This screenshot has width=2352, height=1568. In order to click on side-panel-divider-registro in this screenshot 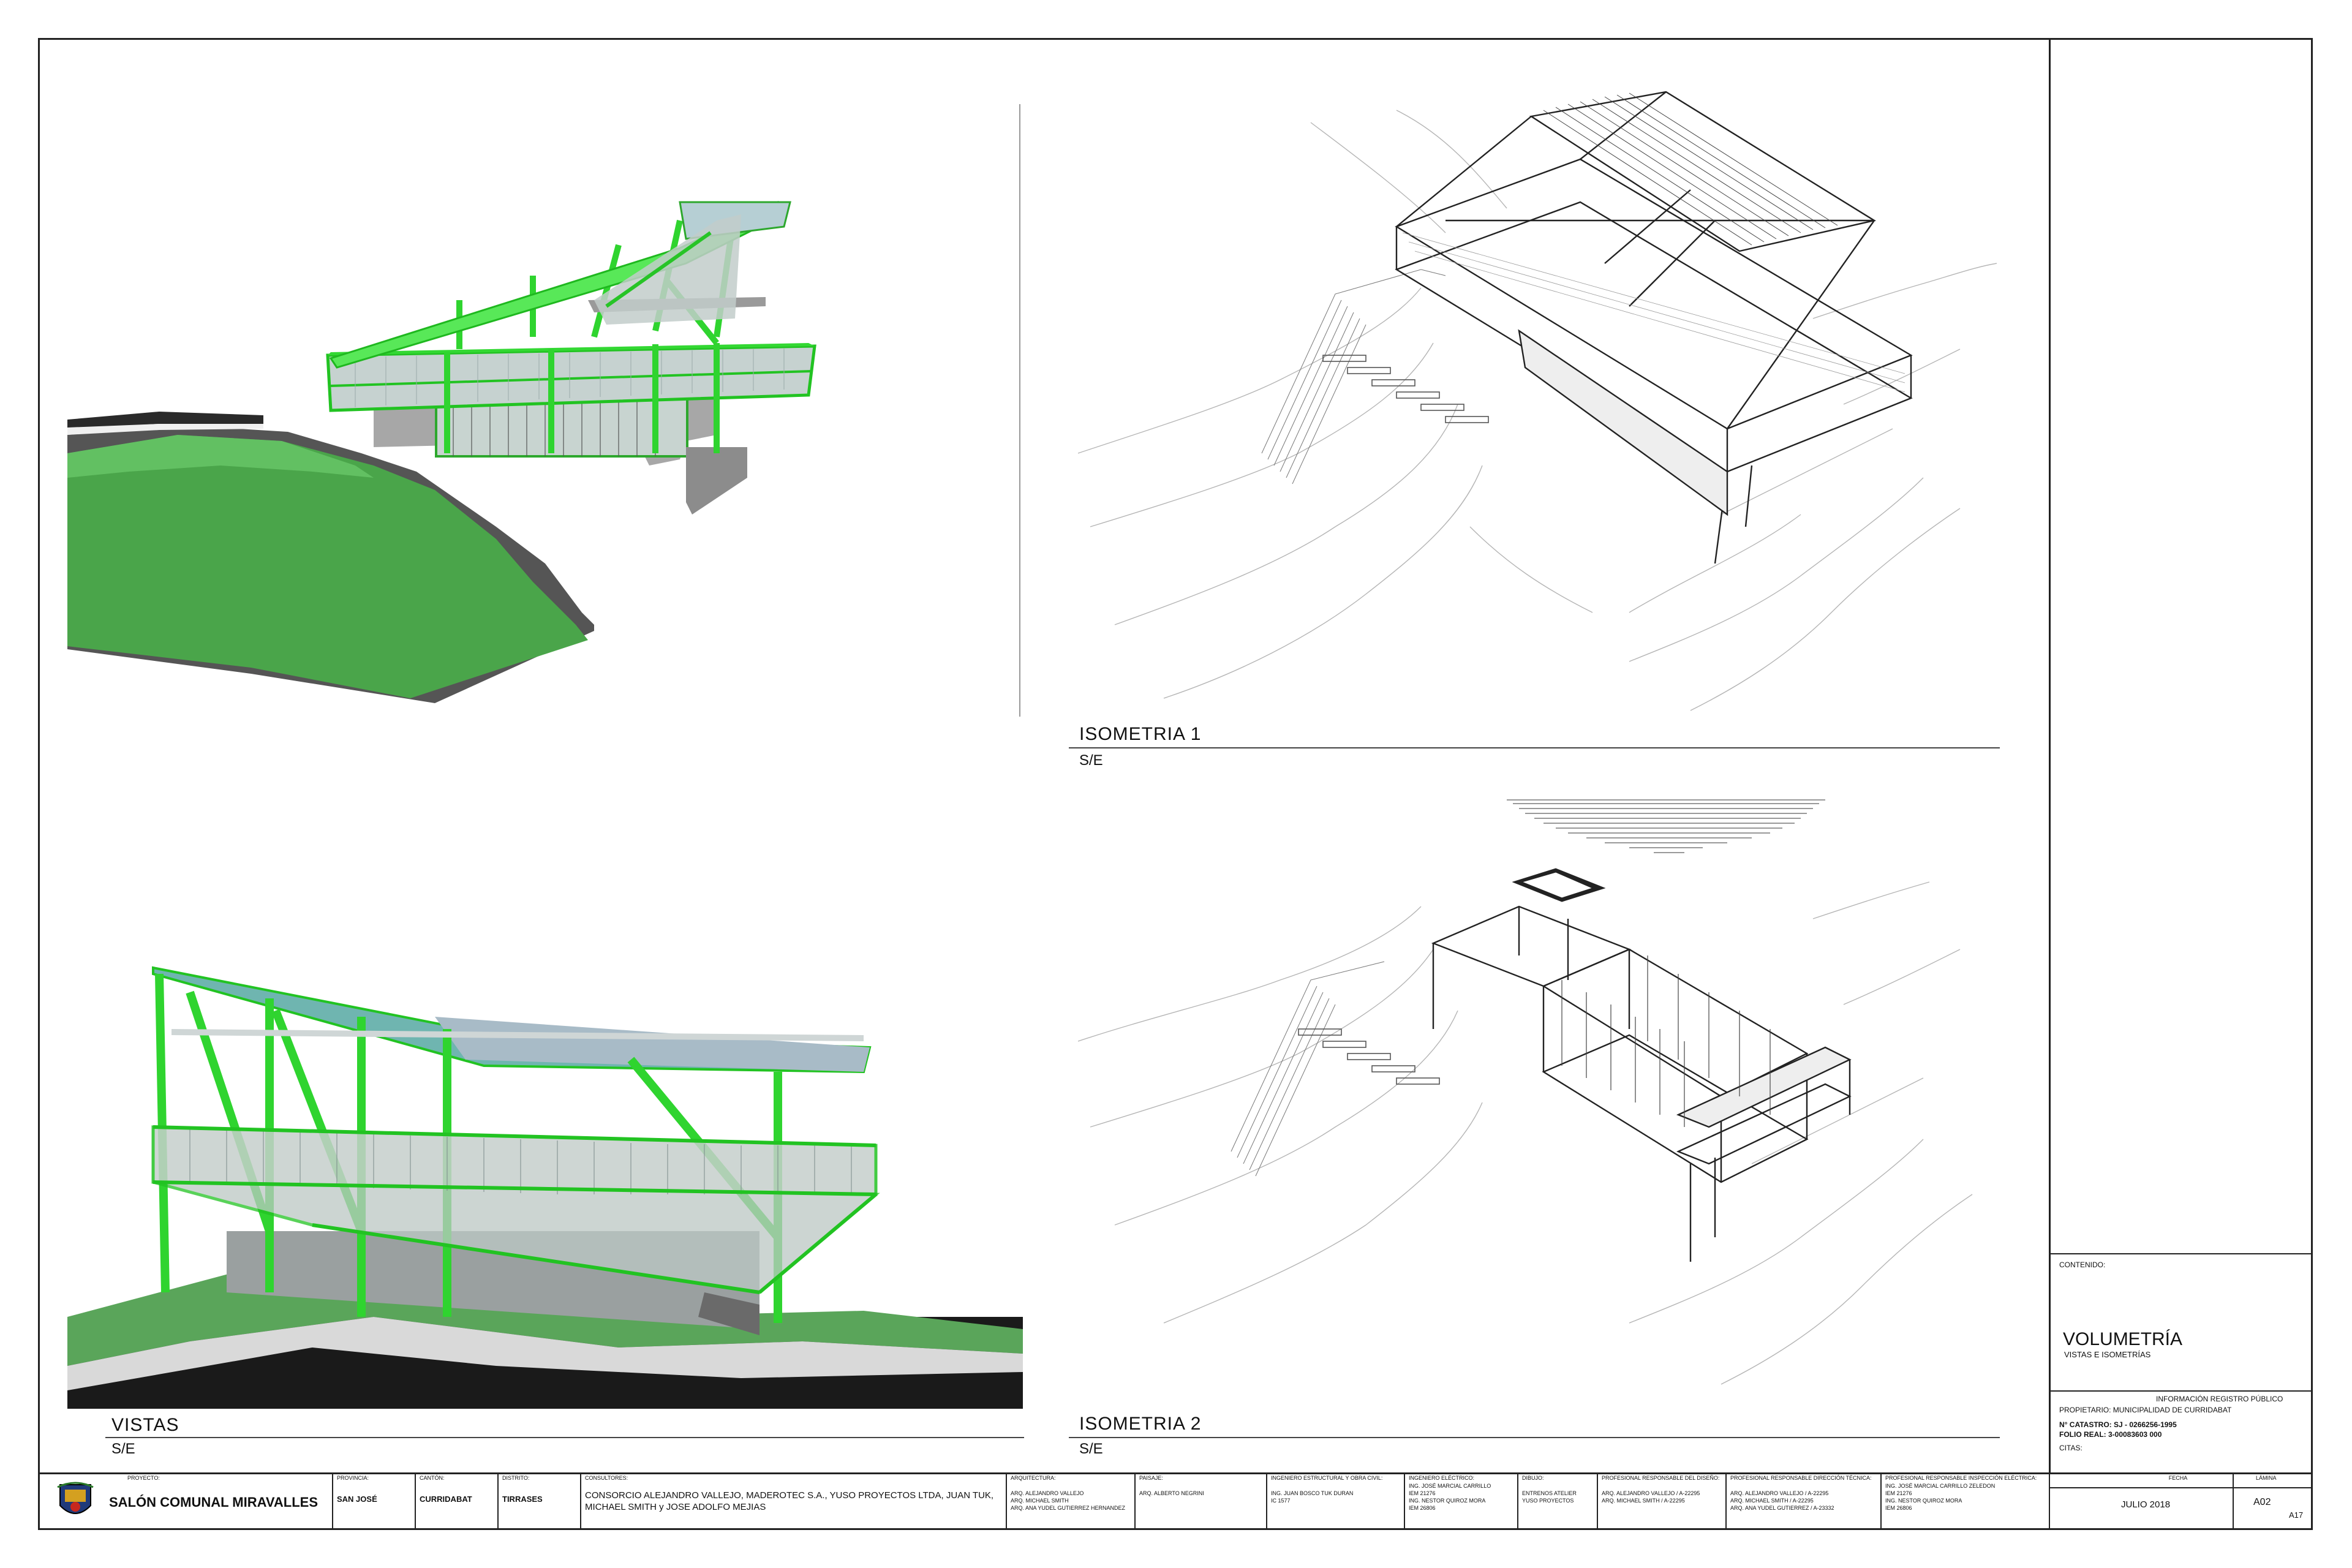, I will do `click(2181, 1391)`.